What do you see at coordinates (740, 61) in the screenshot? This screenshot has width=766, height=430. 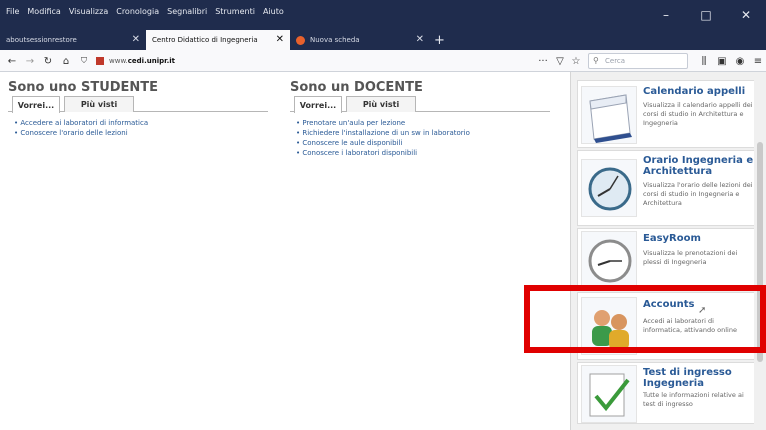 I see `account-icon: ◉` at bounding box center [740, 61].